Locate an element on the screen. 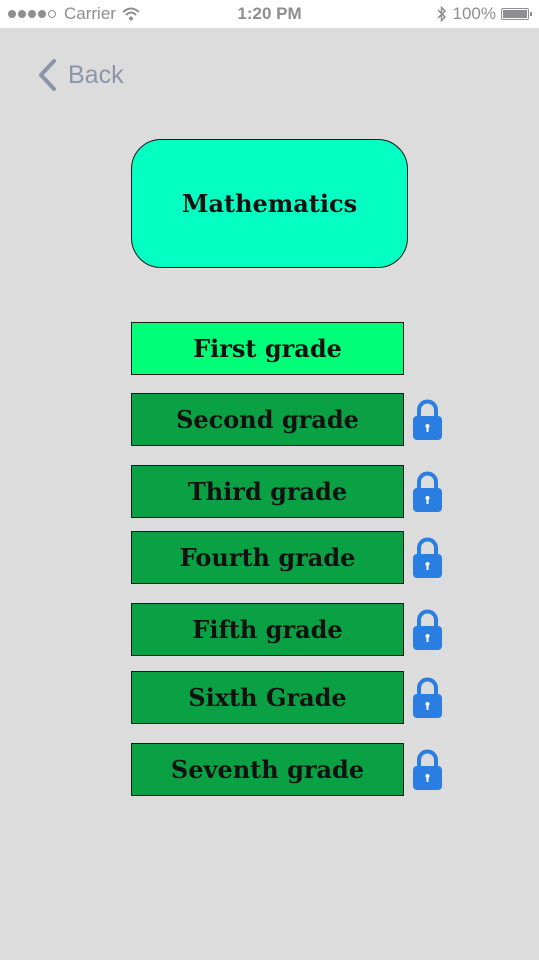  grade-button-third: Third grade is located at coordinates (267, 491).